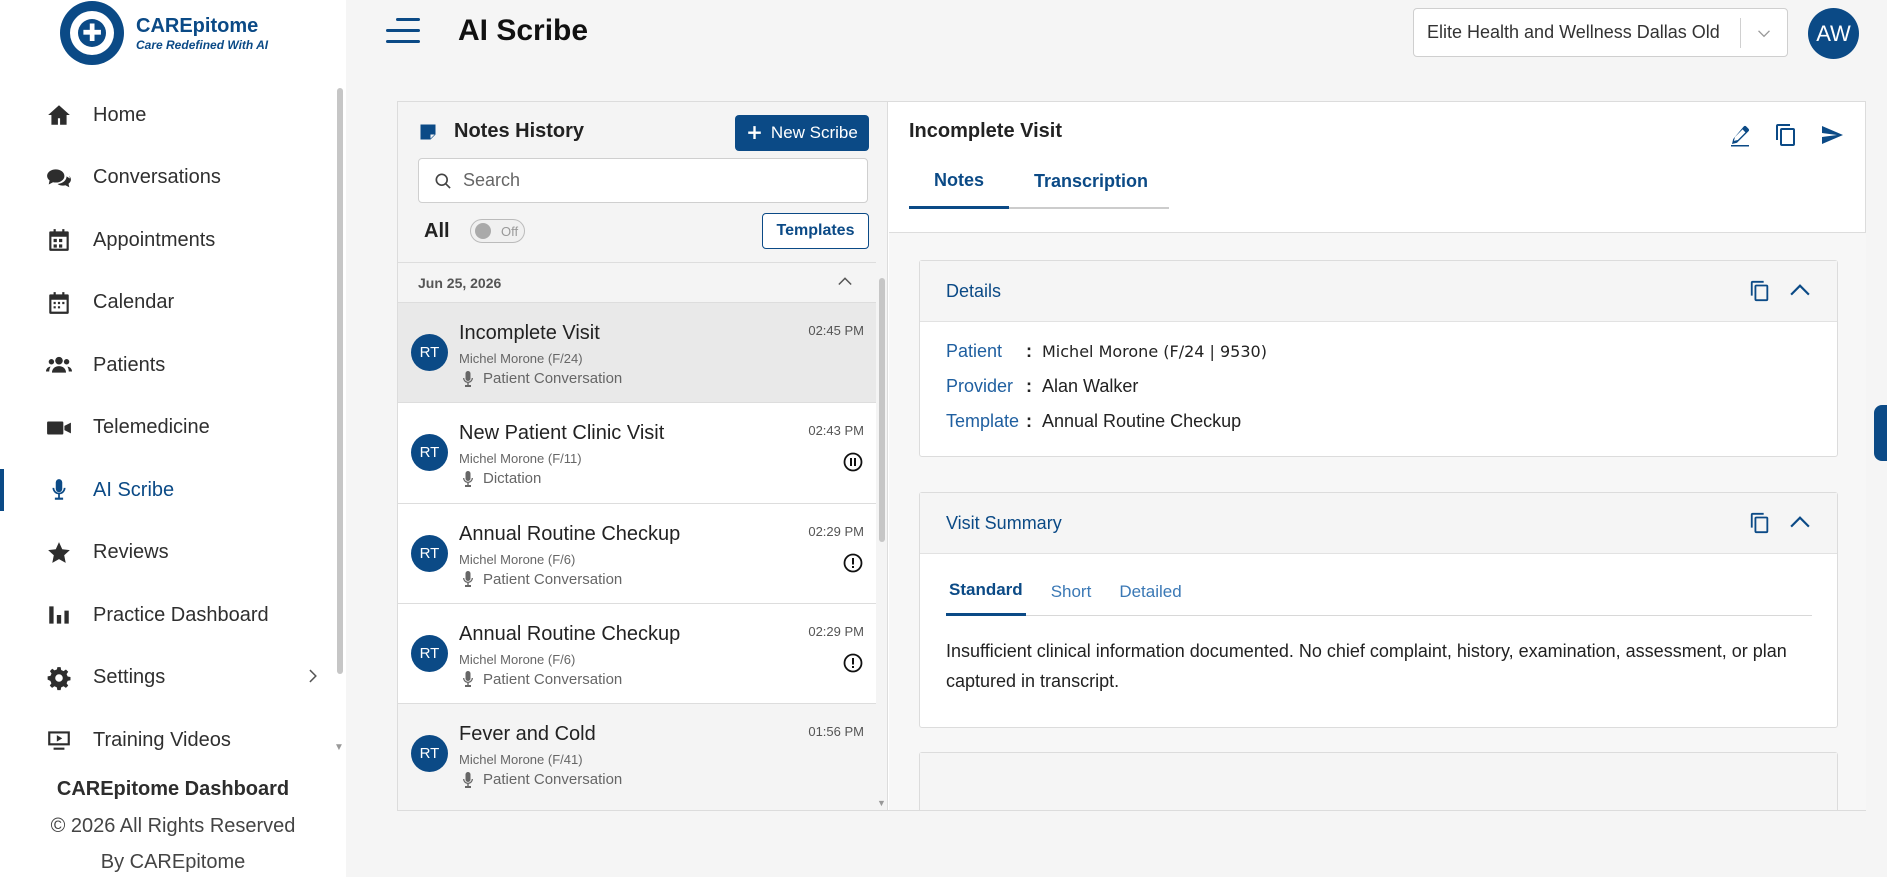 This screenshot has height=877, width=1887. I want to click on sidebar-item-ai-scribe: AI Scribe, so click(168, 490).